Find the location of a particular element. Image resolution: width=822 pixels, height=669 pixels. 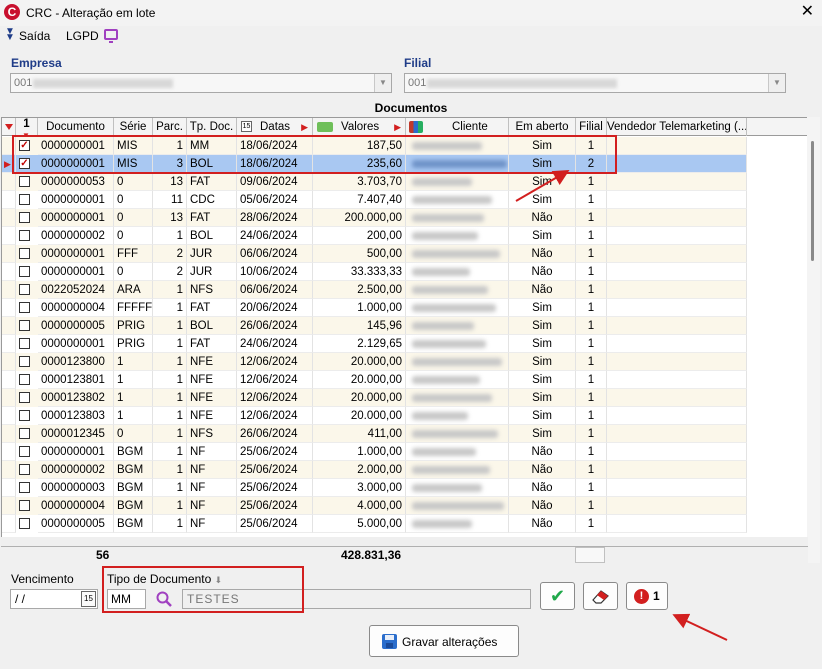

table-row: 0000000001 PRIG 1 FAT 24/06/2024 2.129,65 Sim 1 is located at coordinates (374, 344).